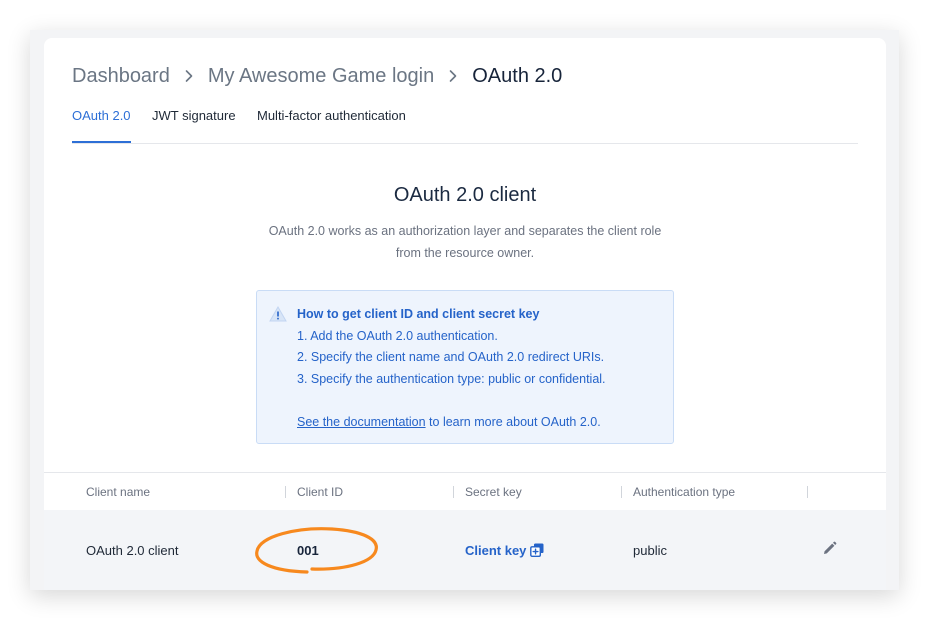 The width and height of the screenshot is (939, 630). Describe the element at coordinates (132, 550) in the screenshot. I see `cell-client-name: OAuth 2.0 client` at that location.